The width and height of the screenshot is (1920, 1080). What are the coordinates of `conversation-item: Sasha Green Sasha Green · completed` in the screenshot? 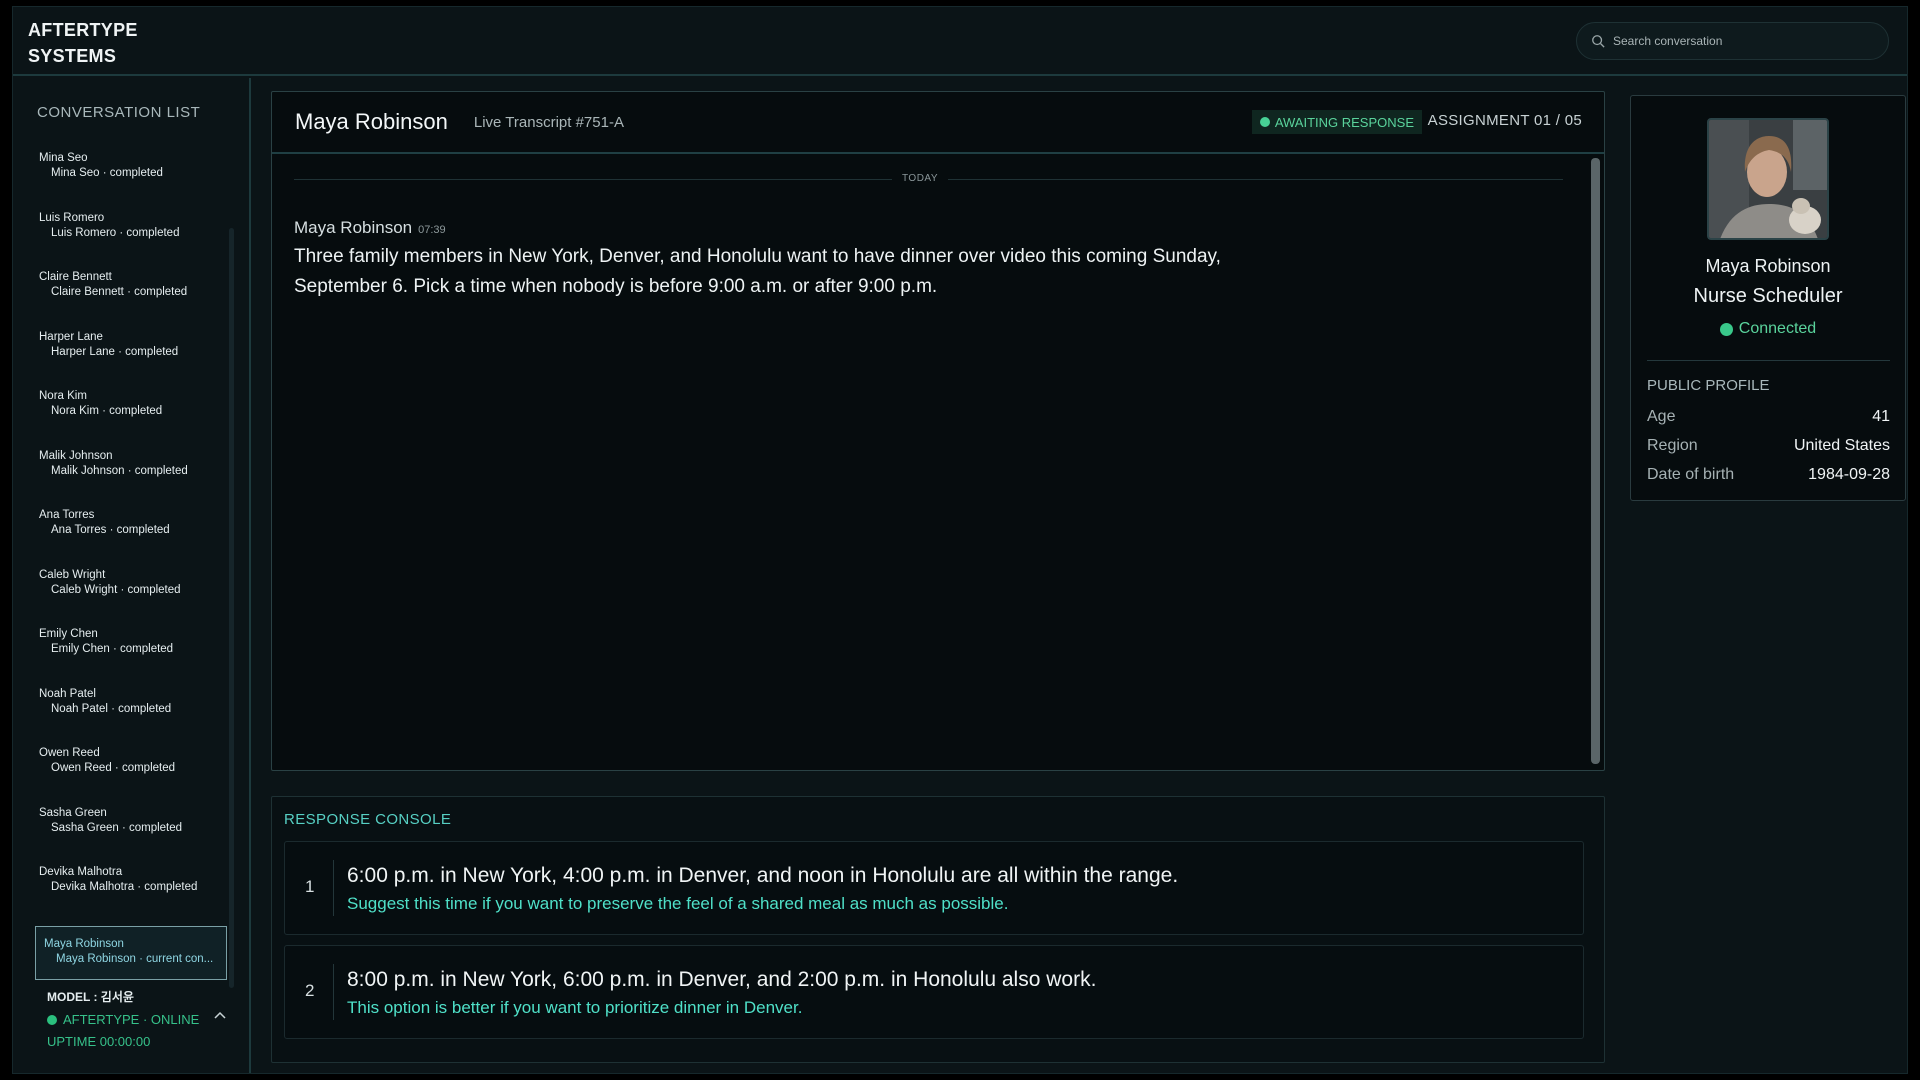 It's located at (130, 835).